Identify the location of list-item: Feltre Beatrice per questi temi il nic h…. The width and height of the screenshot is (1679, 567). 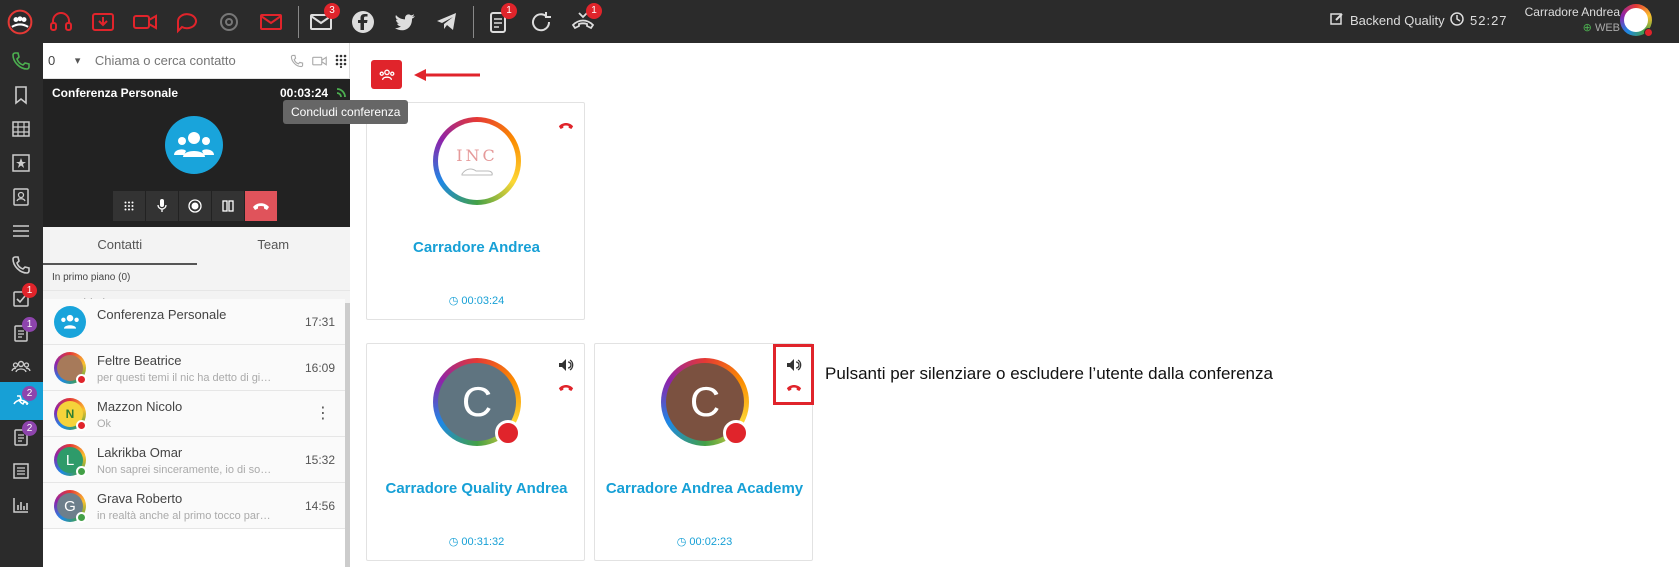
(194, 368).